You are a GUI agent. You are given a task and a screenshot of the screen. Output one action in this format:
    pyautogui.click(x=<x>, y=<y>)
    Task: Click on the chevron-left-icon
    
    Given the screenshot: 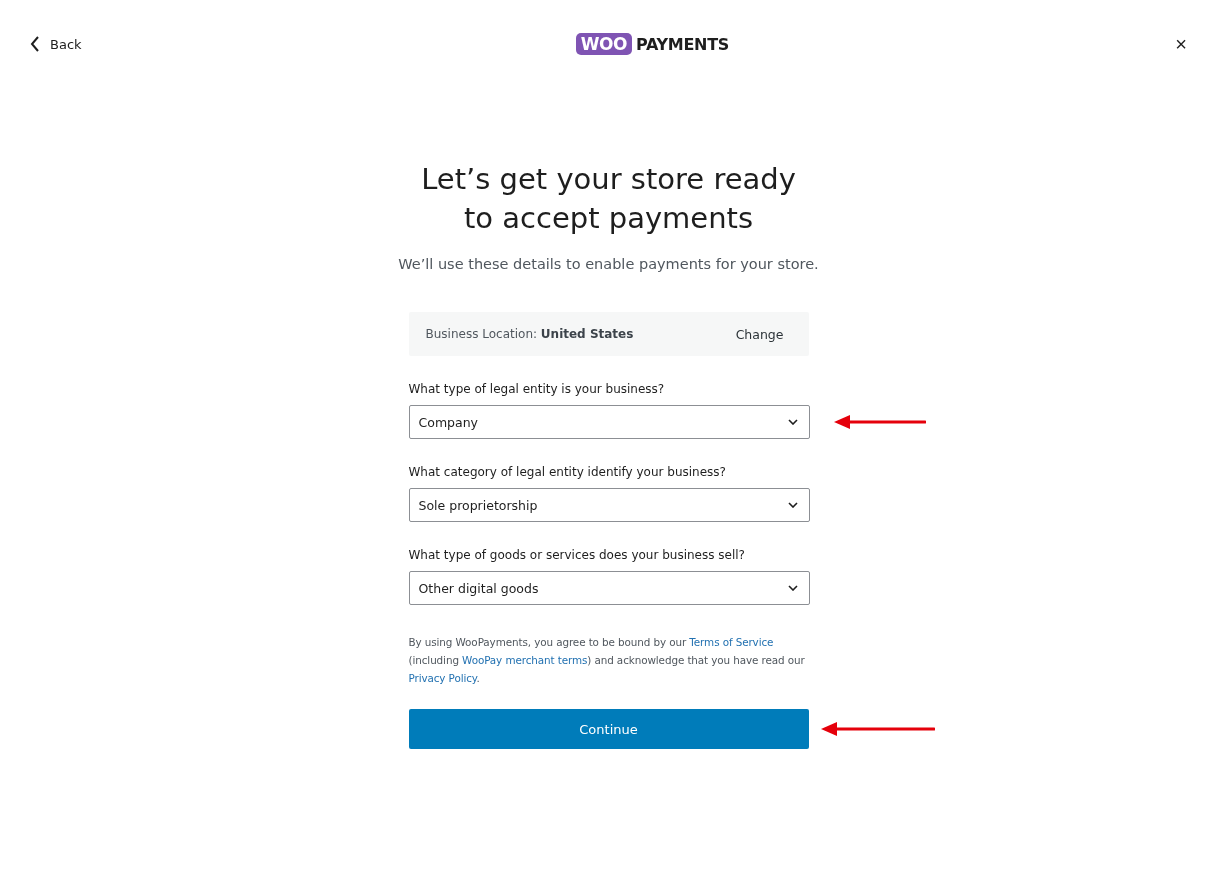 What is the action you would take?
    pyautogui.click(x=35, y=44)
    